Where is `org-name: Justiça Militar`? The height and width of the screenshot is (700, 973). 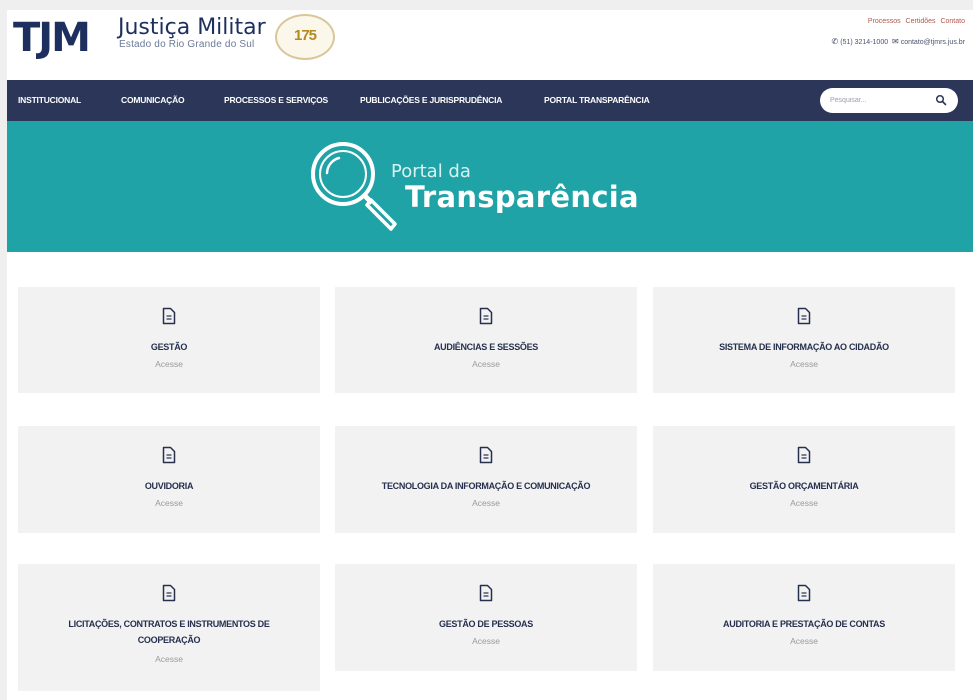
org-name: Justiça Militar is located at coordinates (192, 27).